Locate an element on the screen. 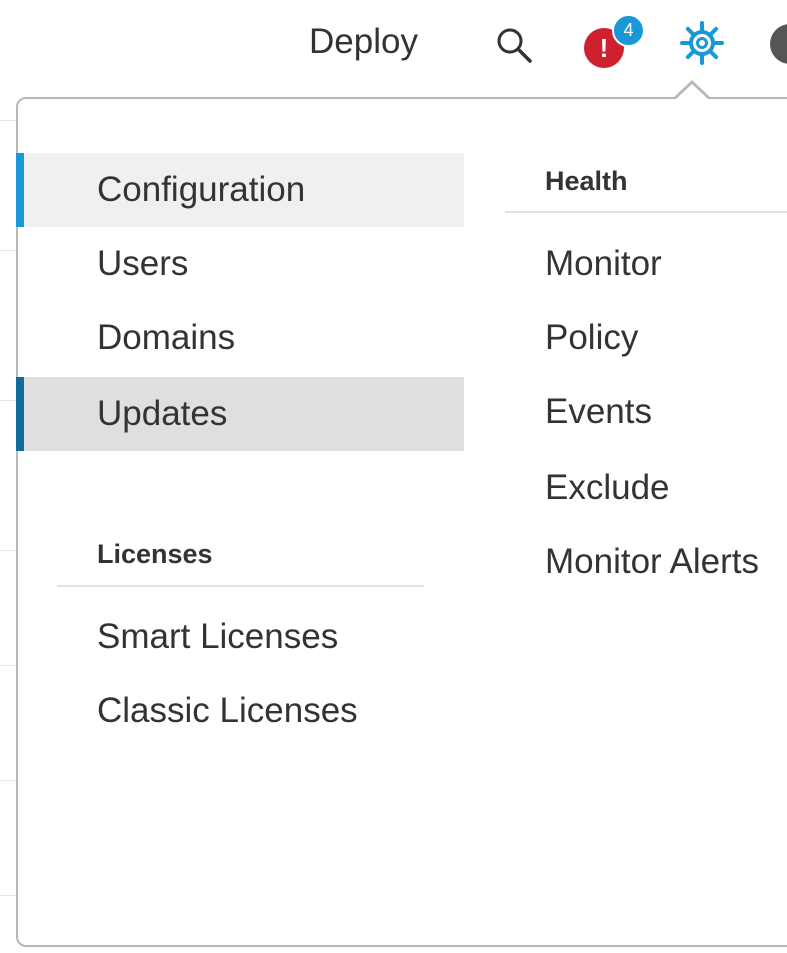  menu-item-events: Events is located at coordinates (646, 412).